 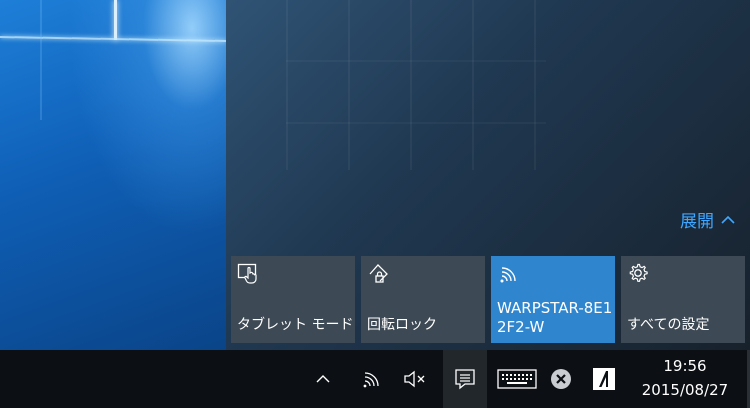 I want to click on notifications-icon, so click(x=465, y=379).